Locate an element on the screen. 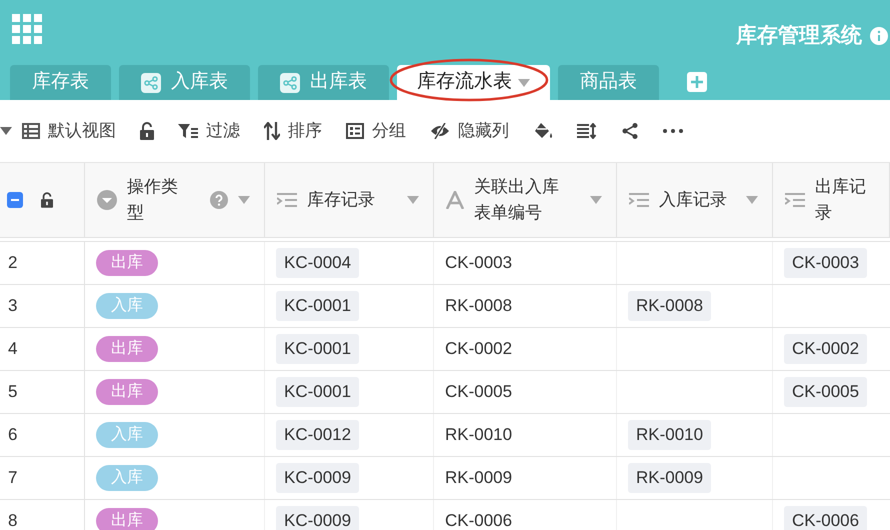 The height and width of the screenshot is (530, 890). column-header-cell: 入库记录 is located at coordinates (695, 200).